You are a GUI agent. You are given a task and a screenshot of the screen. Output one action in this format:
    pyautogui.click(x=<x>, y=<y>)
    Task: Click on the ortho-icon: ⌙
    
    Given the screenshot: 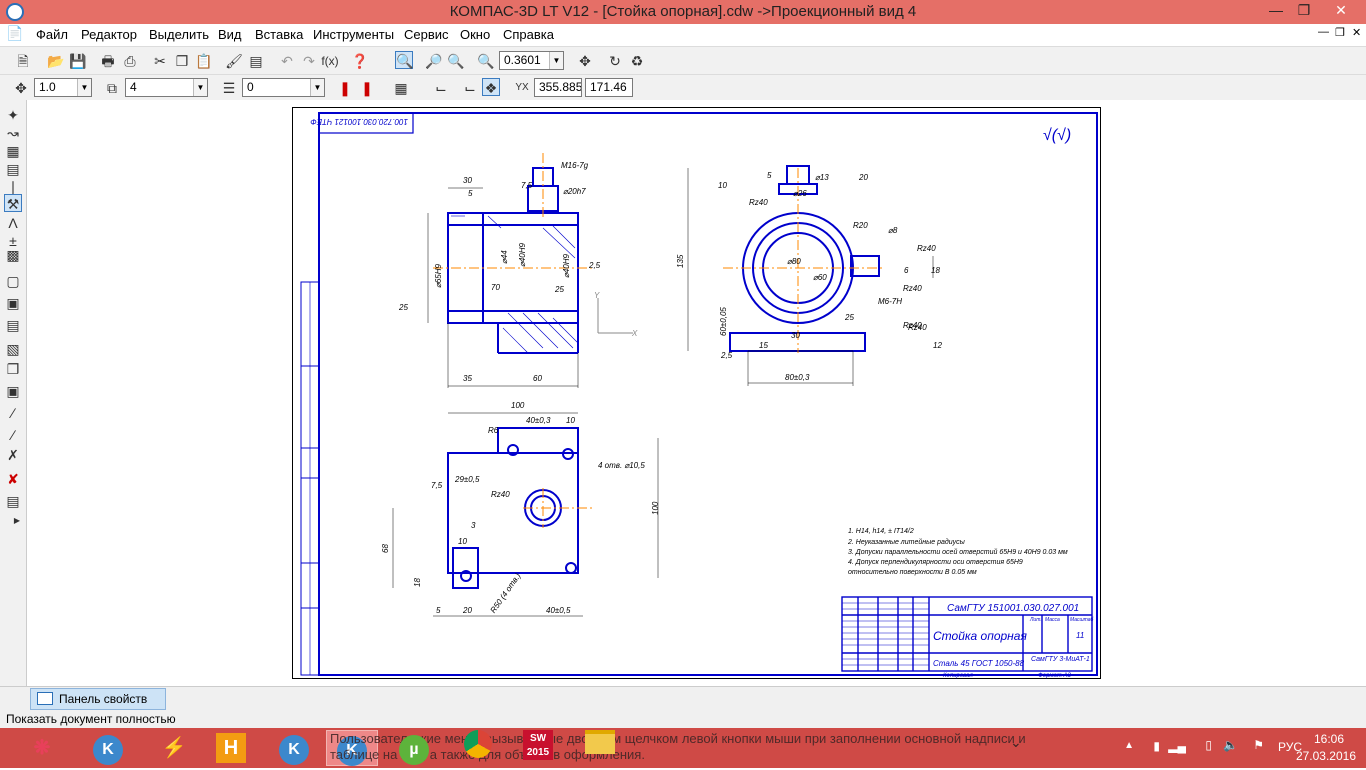 What is the action you would take?
    pyautogui.click(x=470, y=88)
    